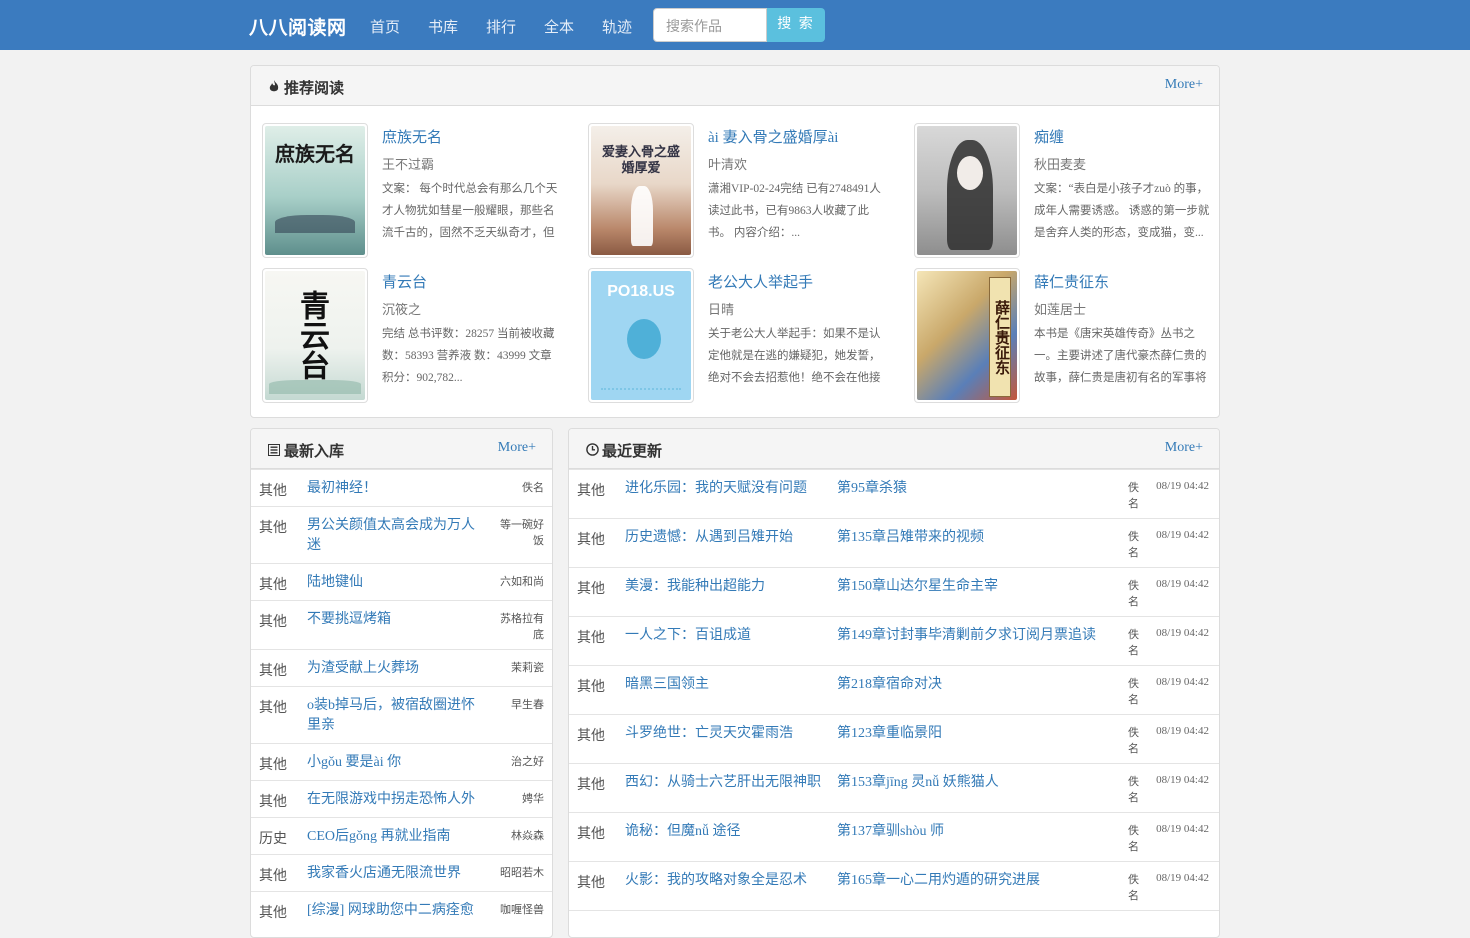 The width and height of the screenshot is (1470, 938). I want to click on book-title: 我家香火店通无限流世界, so click(397, 874).